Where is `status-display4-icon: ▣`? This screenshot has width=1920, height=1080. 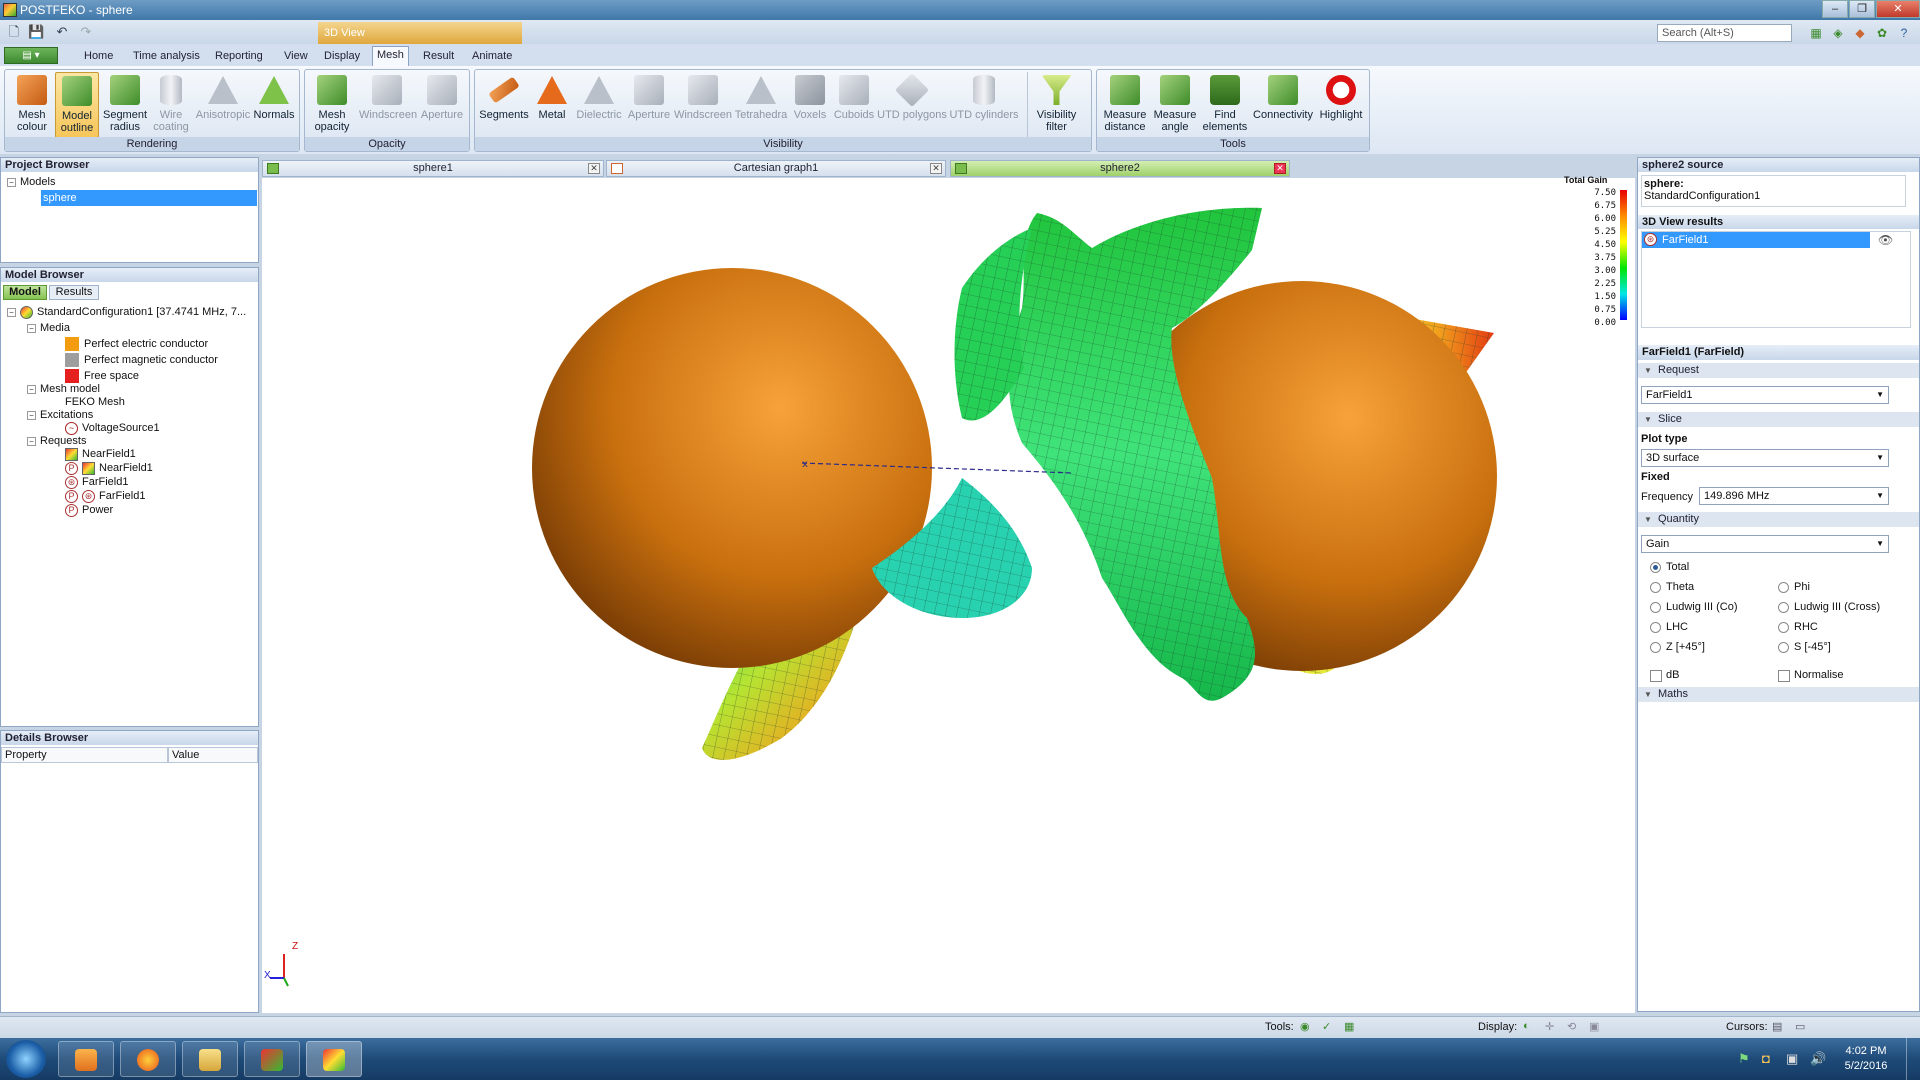
status-display4-icon: ▣ is located at coordinates (1594, 1026).